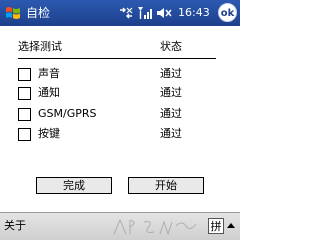 Image resolution: width=320 pixels, height=240 pixels. I want to click on header-divider, so click(117, 58).